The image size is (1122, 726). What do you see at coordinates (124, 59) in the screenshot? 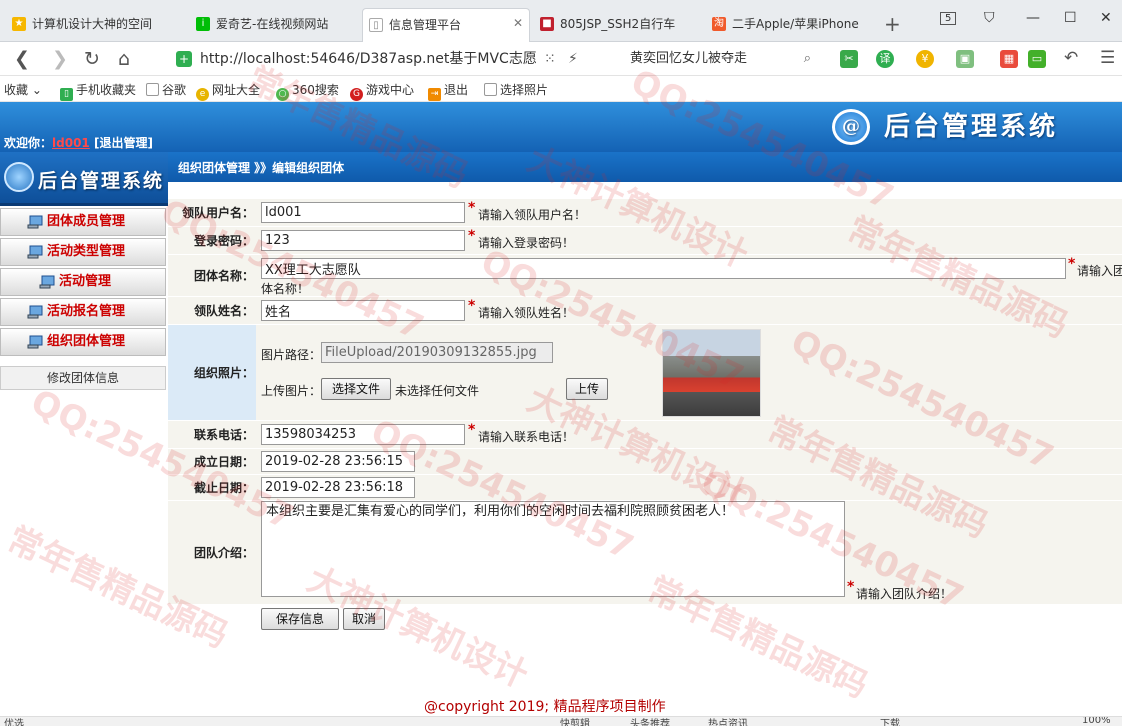
I see `home-icon: ⌂` at bounding box center [124, 59].